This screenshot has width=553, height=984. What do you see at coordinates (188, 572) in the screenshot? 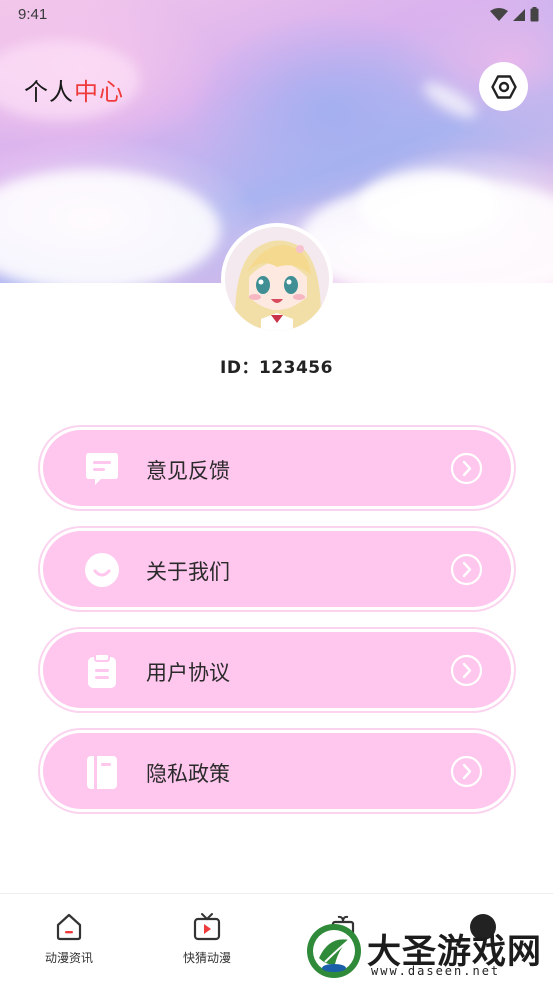
I see `menu-label-about: 关于我们` at bounding box center [188, 572].